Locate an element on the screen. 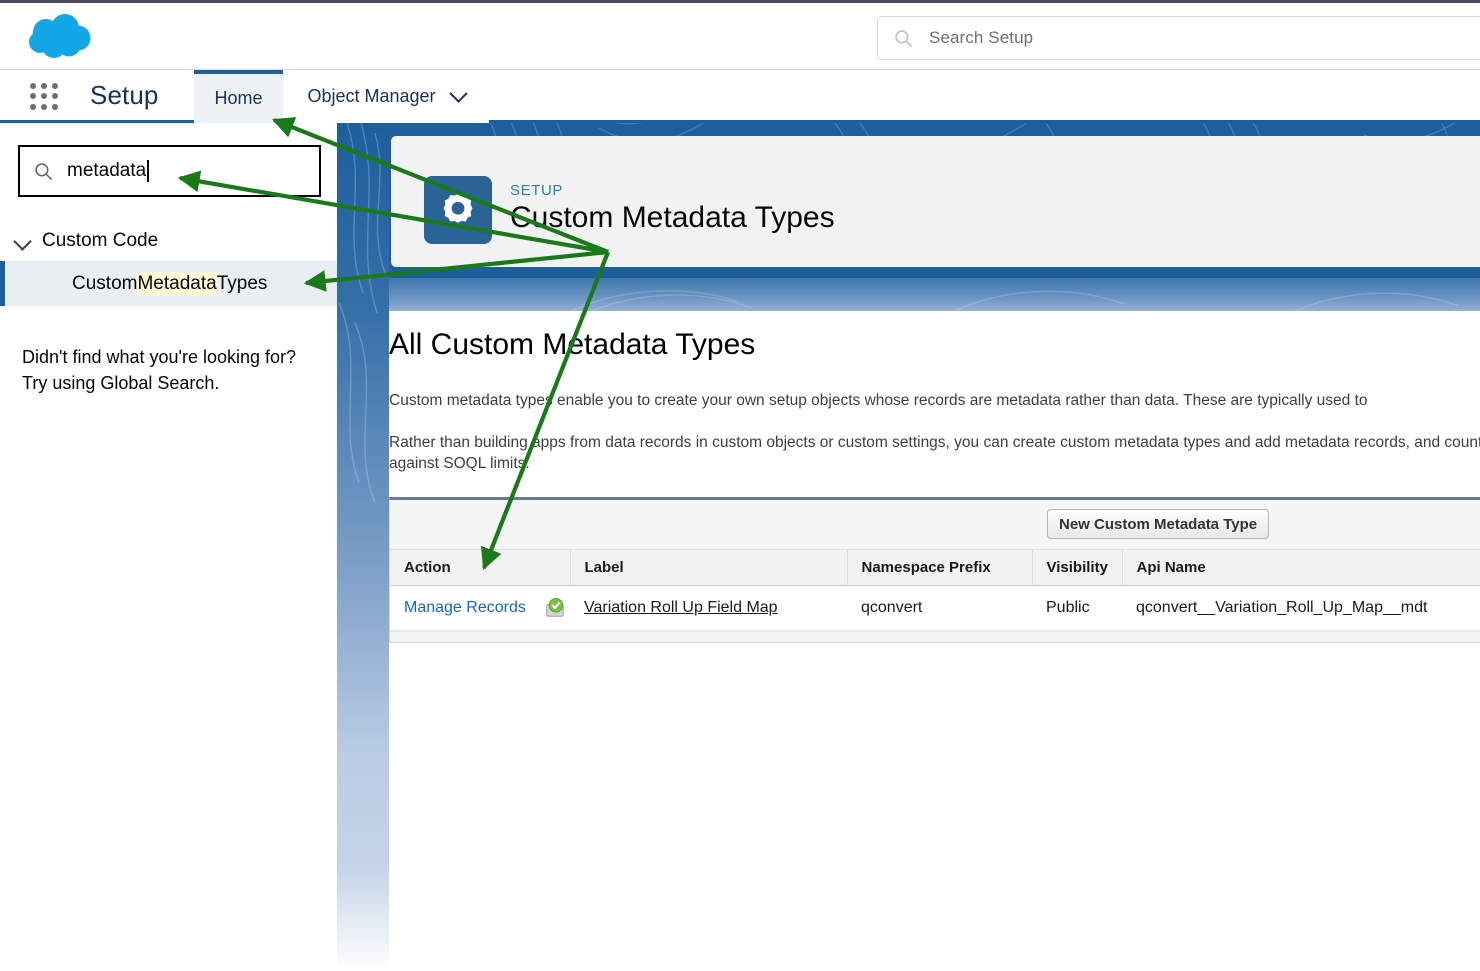 This screenshot has height=971, width=1480. tab-home: Home is located at coordinates (238, 96).